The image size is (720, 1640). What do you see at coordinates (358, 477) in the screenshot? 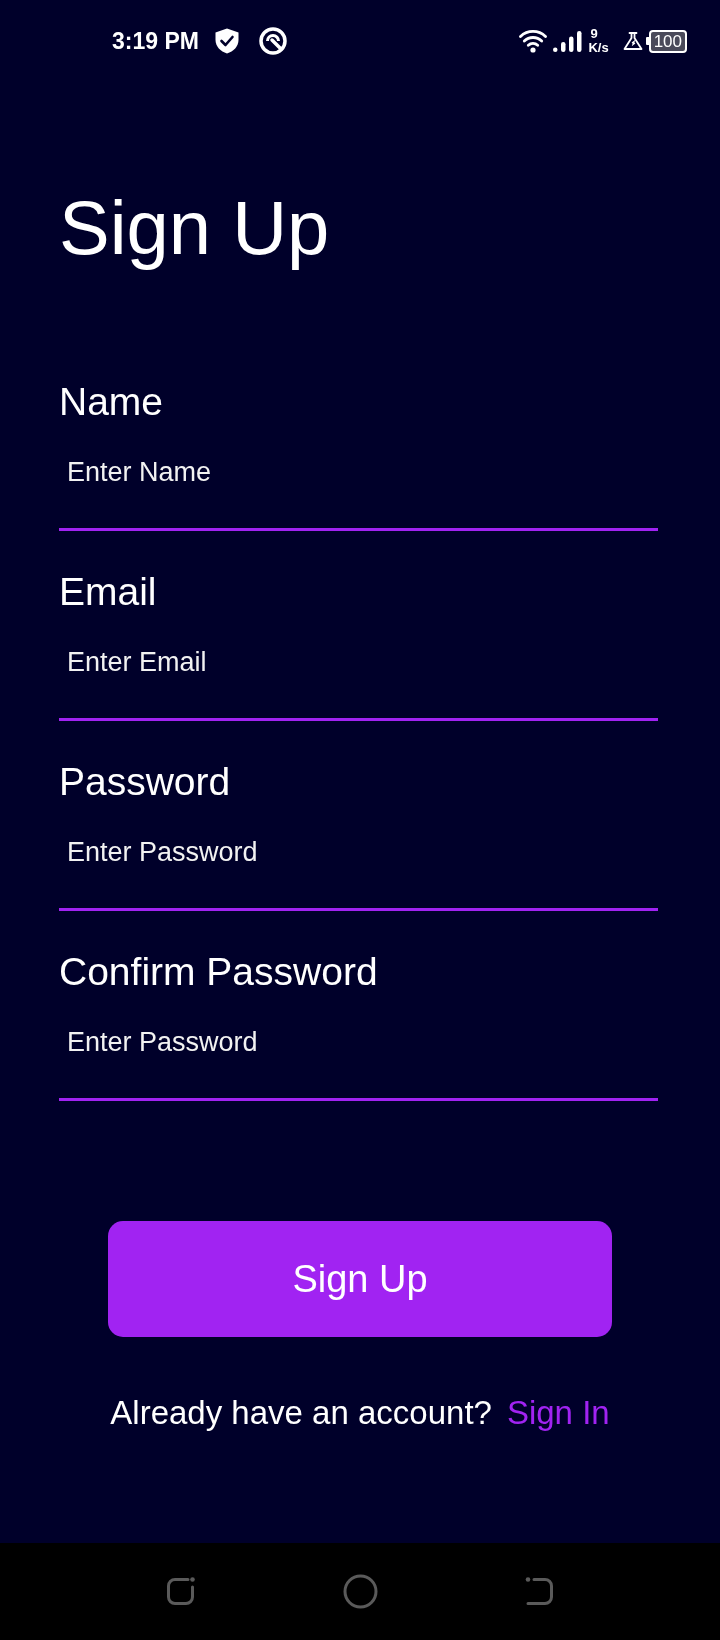
I see `input-field: Enter Name` at bounding box center [358, 477].